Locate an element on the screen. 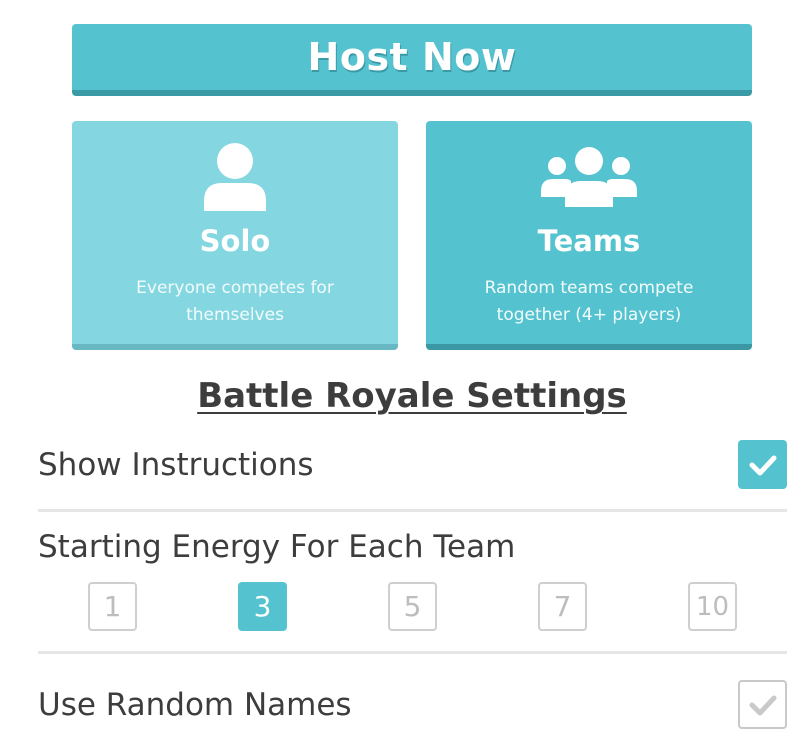 This screenshot has height=748, width=801. settings-title: Battle Royale Settings is located at coordinates (412, 396).